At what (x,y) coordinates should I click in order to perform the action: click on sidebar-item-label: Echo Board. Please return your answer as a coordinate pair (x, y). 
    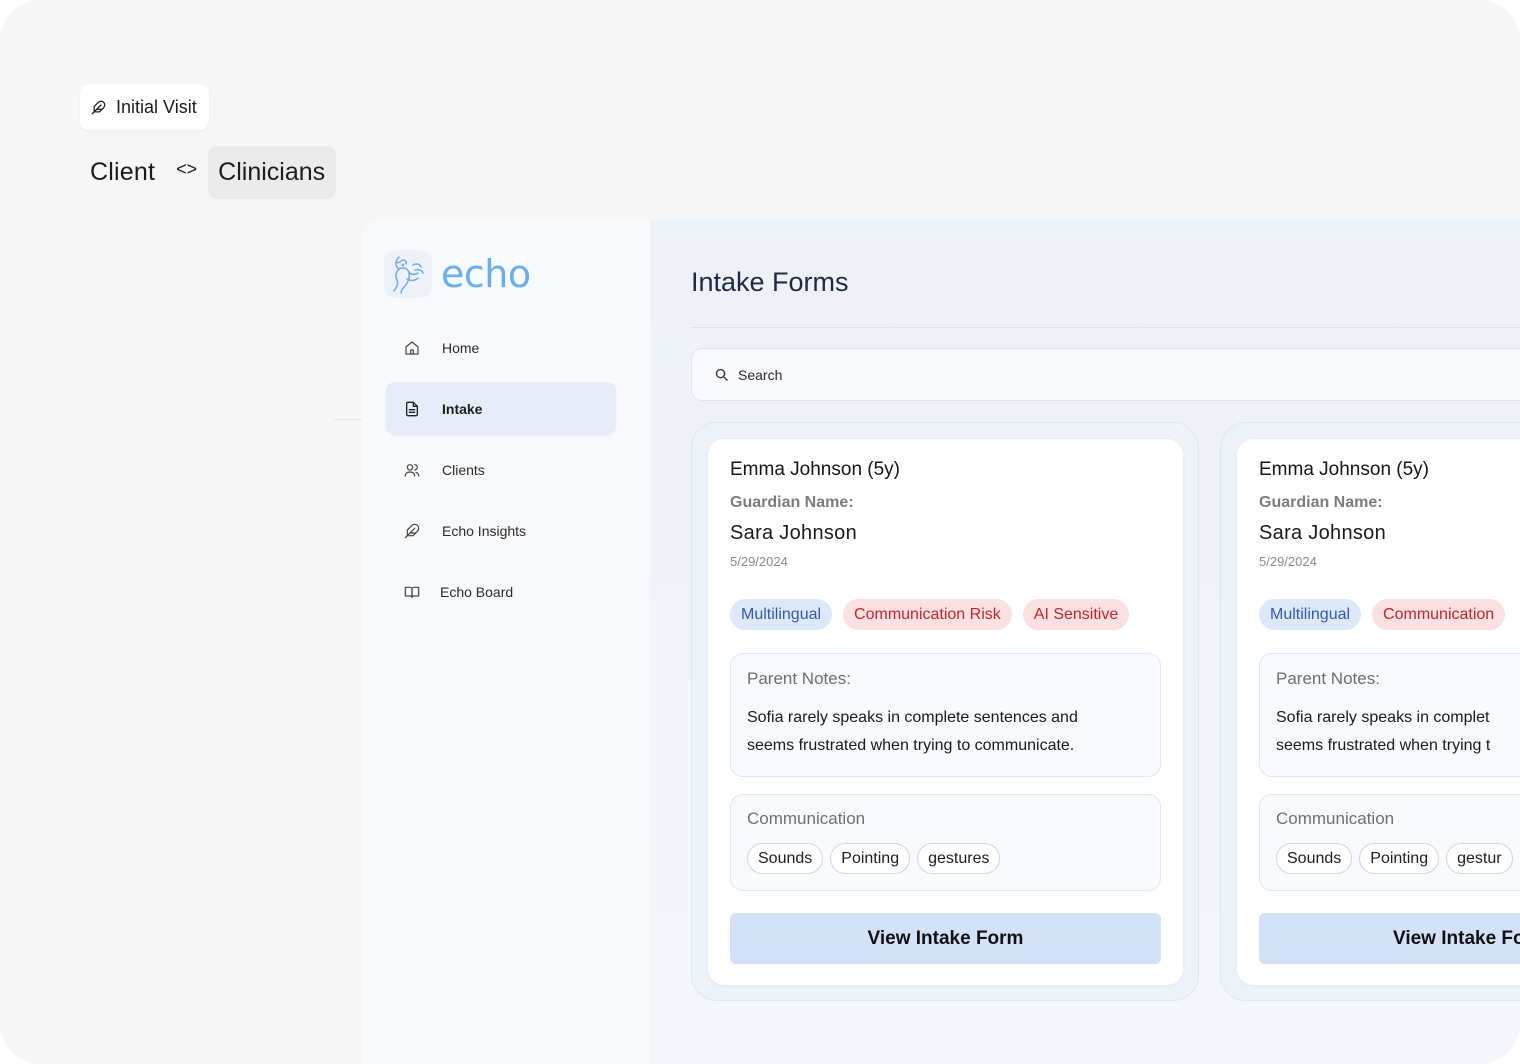
    Looking at the image, I should click on (477, 591).